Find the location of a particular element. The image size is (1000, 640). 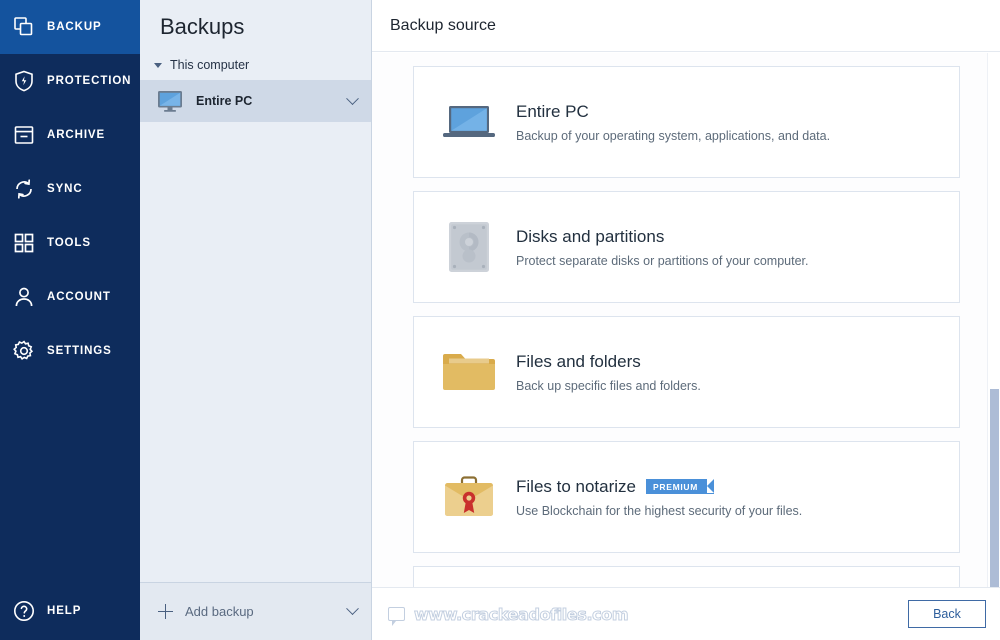

card-title: Files to notarize is located at coordinates (576, 486).